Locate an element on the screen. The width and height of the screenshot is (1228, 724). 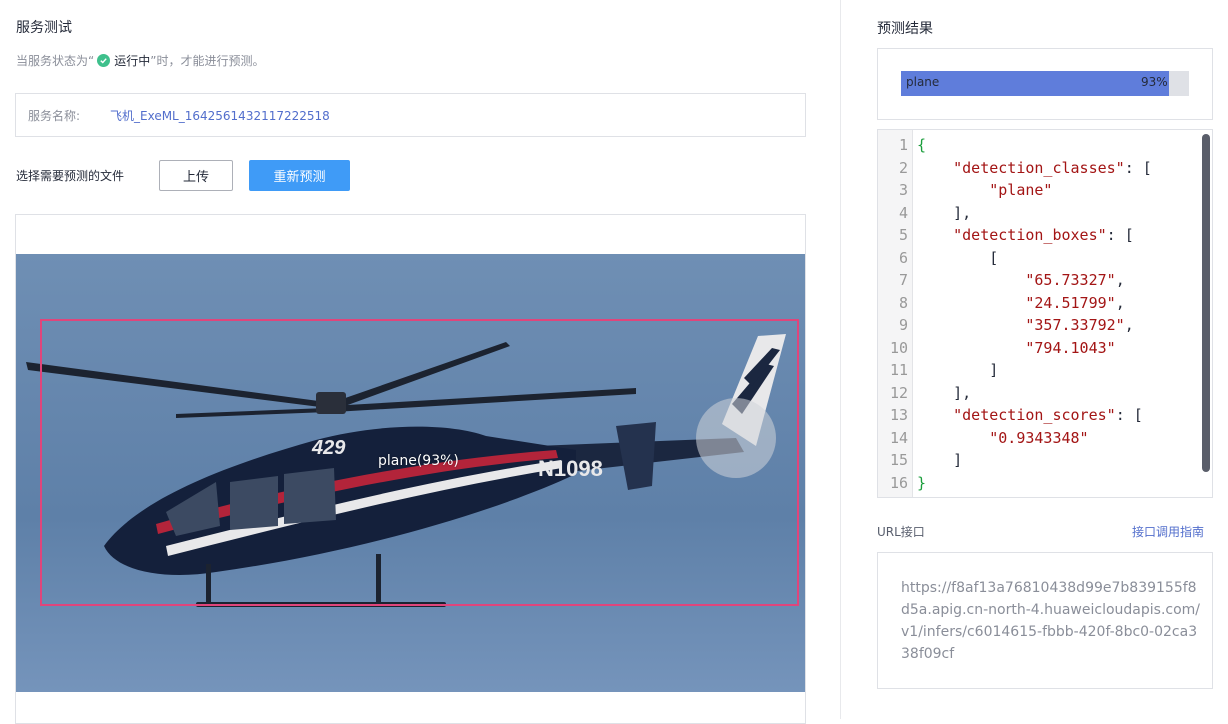
code-line: "65.73327", is located at coordinates (1075, 280).